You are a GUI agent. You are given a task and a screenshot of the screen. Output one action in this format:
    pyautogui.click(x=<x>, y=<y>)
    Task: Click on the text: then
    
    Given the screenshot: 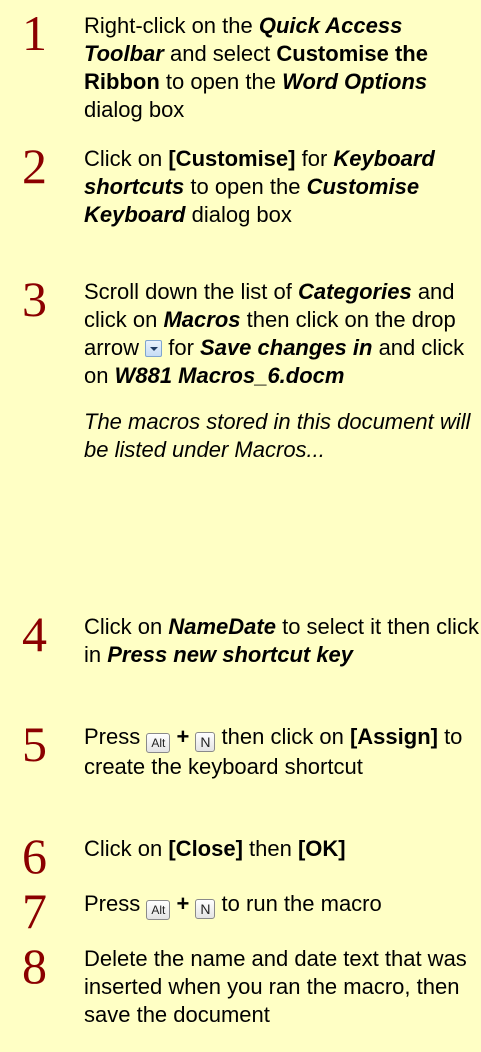 What is the action you would take?
    pyautogui.click(x=270, y=848)
    